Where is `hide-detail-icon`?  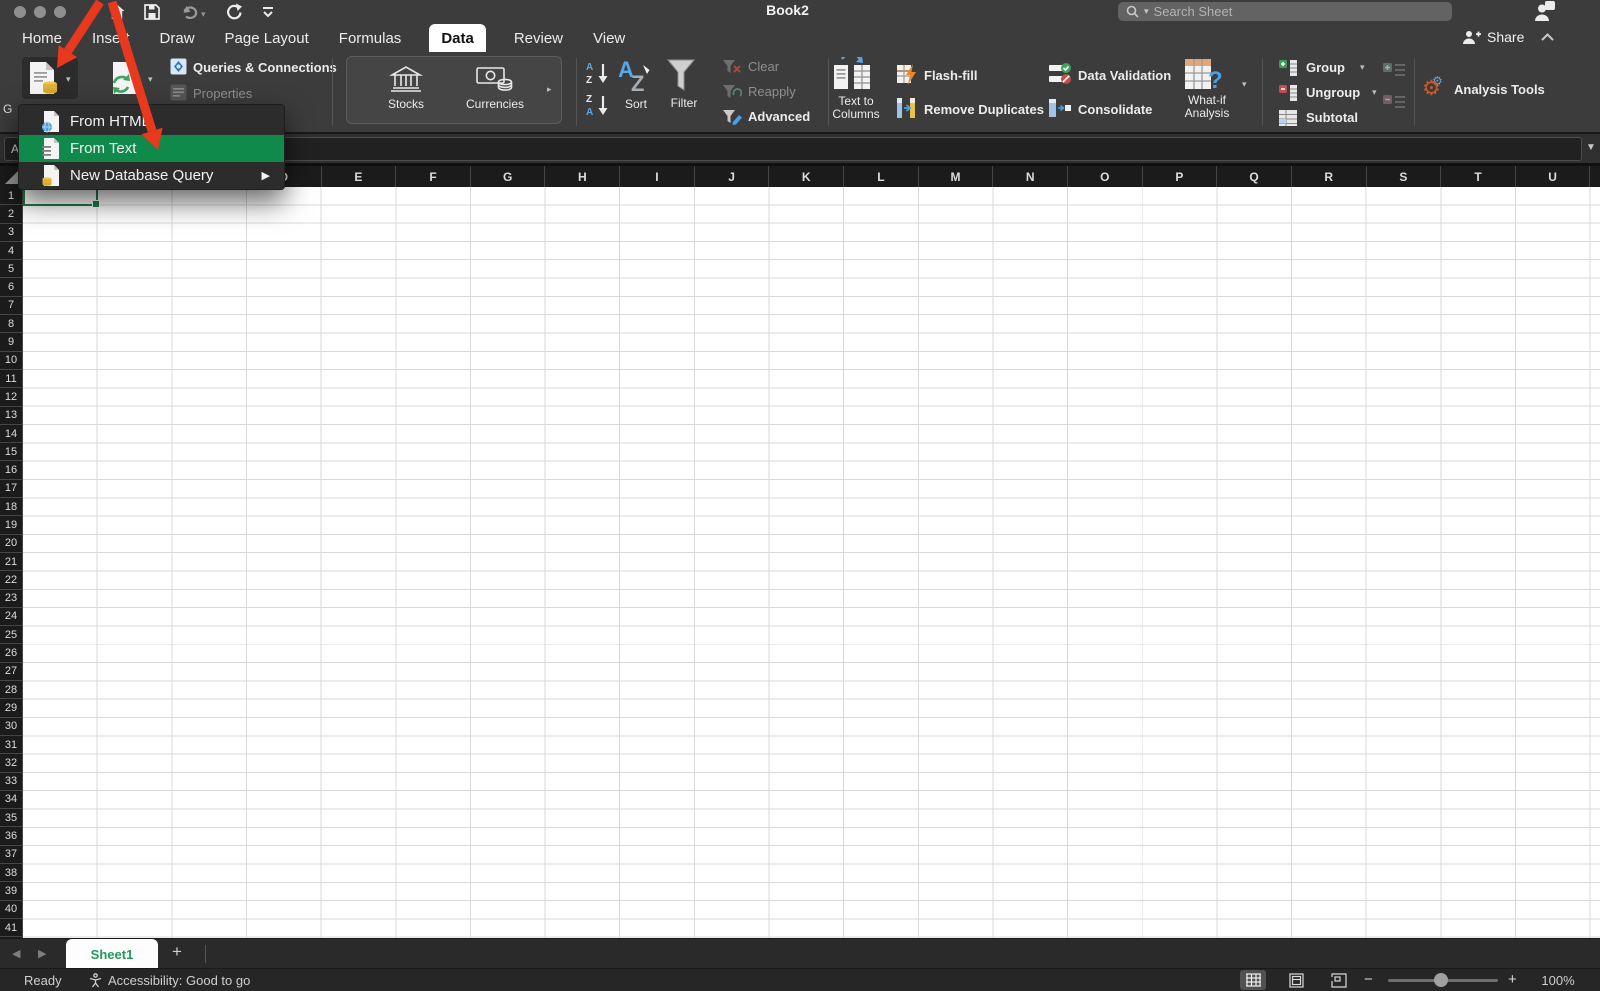
hide-detail-icon is located at coordinates (1394, 103).